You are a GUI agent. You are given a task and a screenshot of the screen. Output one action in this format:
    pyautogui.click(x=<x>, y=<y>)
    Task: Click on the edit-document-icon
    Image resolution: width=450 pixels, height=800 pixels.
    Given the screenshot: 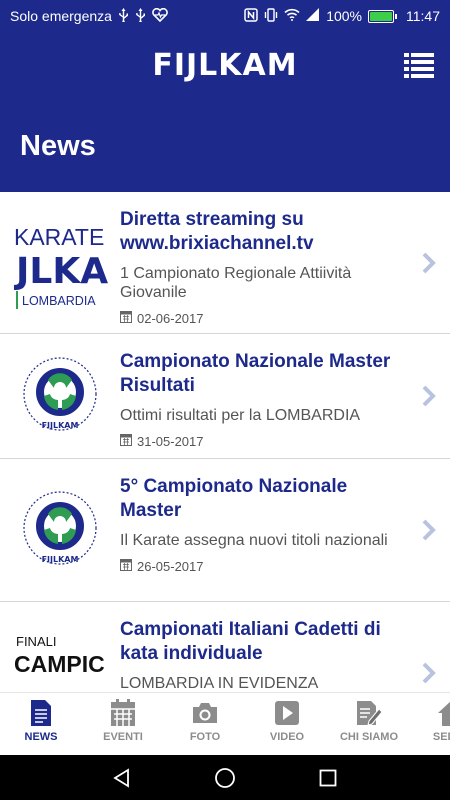 What is the action you would take?
    pyautogui.click(x=369, y=713)
    